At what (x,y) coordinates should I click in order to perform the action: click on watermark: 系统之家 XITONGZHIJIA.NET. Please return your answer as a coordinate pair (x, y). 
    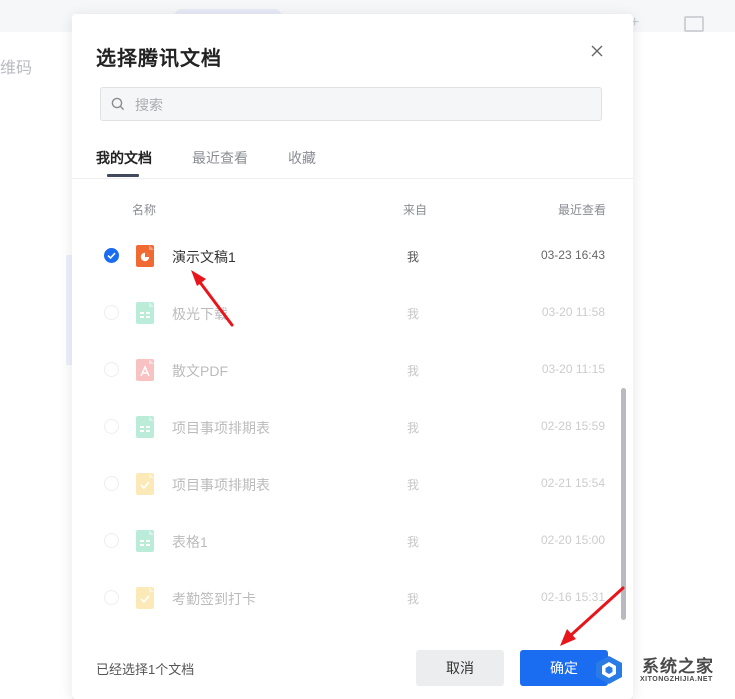
    Looking at the image, I should click on (660, 672).